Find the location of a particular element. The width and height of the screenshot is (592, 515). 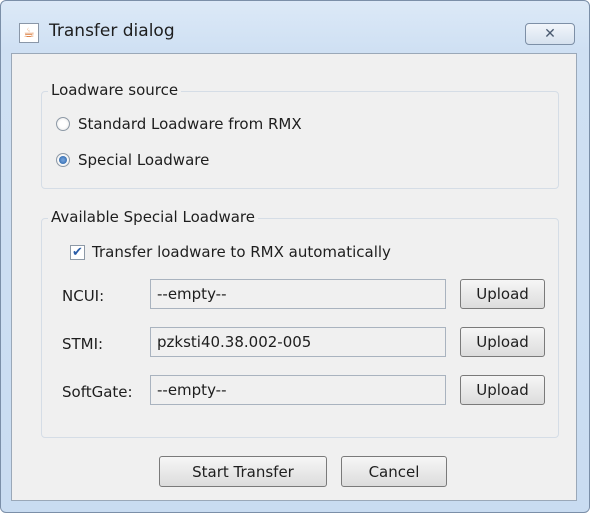

ncui-label: NCUI: is located at coordinates (83, 296).